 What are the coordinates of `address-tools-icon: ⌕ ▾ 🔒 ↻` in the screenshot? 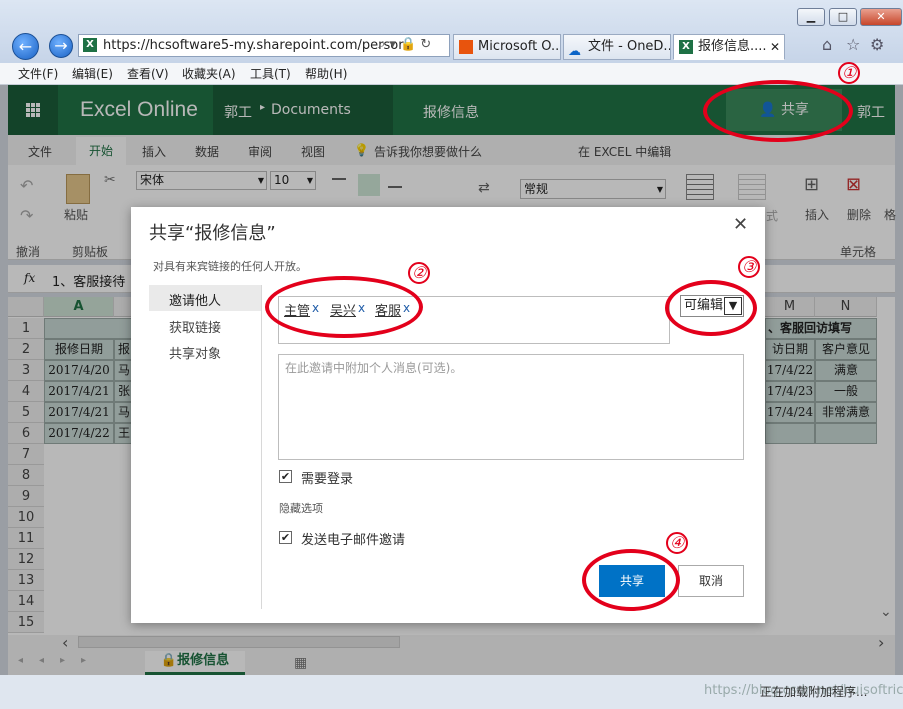 It's located at (404, 44).